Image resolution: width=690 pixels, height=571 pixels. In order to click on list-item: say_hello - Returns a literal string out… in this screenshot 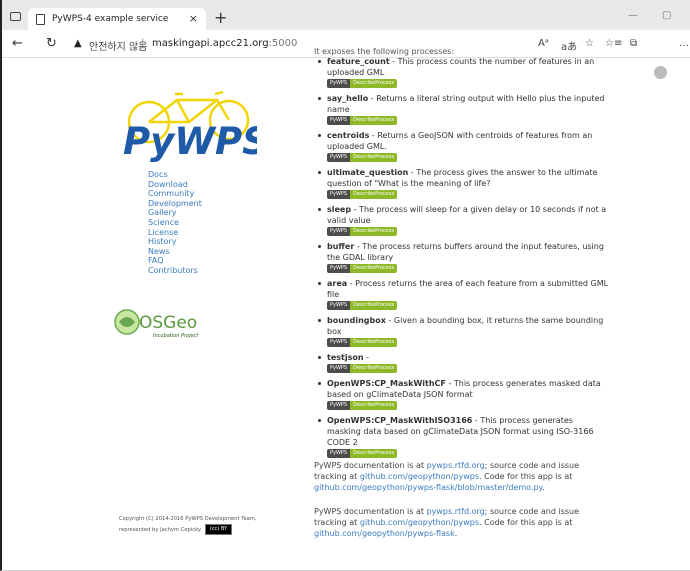, I will do `click(461, 109)`.